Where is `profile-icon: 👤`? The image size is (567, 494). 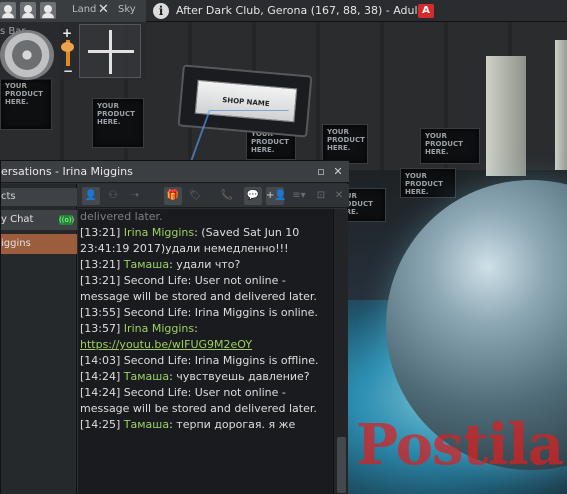
profile-icon: 👤 is located at coordinates (91, 196).